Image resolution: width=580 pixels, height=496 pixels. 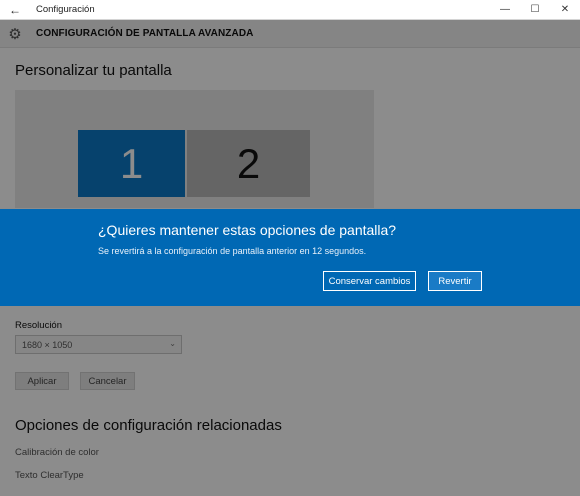 I want to click on keep-changes-button: Conservar cambios, so click(x=369, y=281).